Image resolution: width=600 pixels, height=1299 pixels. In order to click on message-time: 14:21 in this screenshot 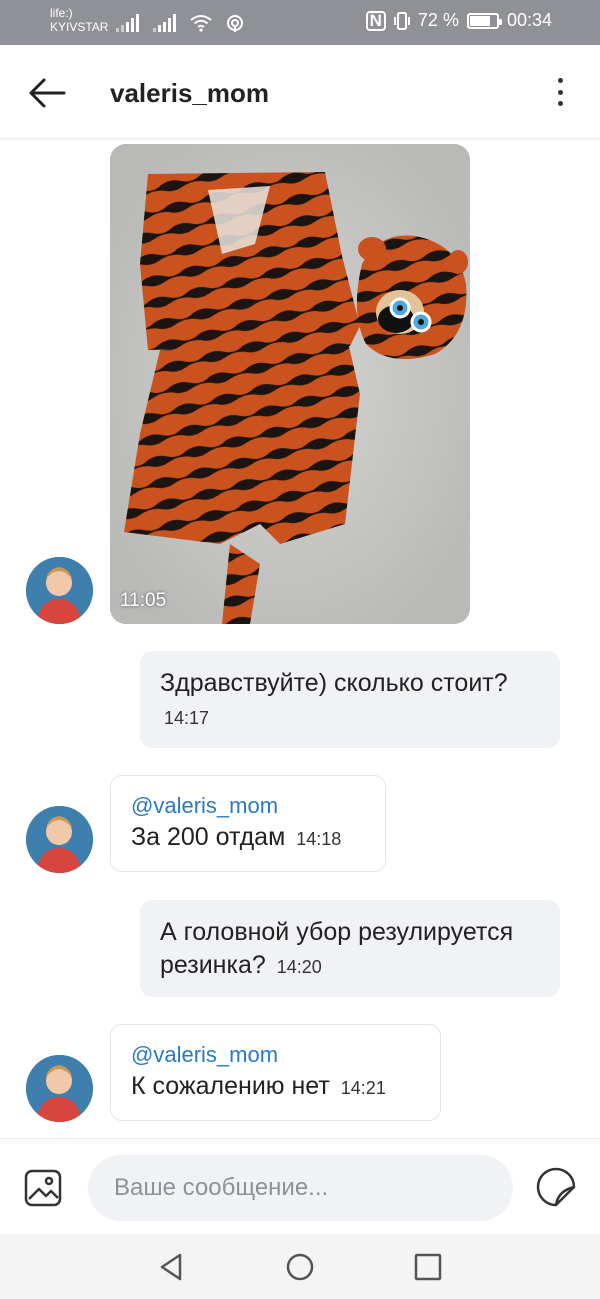, I will do `click(363, 1088)`.